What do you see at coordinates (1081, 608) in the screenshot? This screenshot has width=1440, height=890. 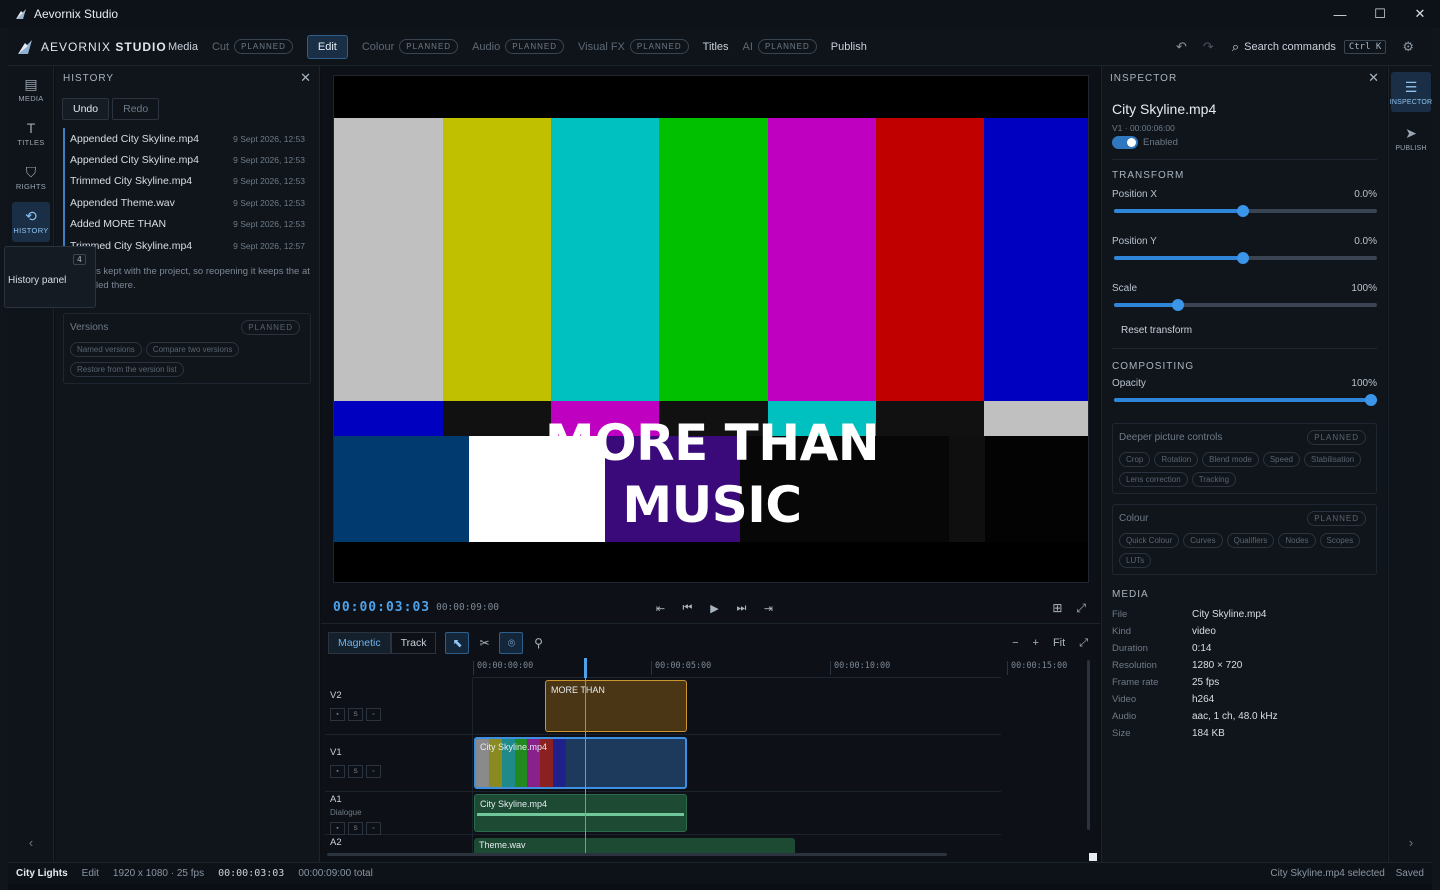 I see `fullscreen-icon: ⤢` at bounding box center [1081, 608].